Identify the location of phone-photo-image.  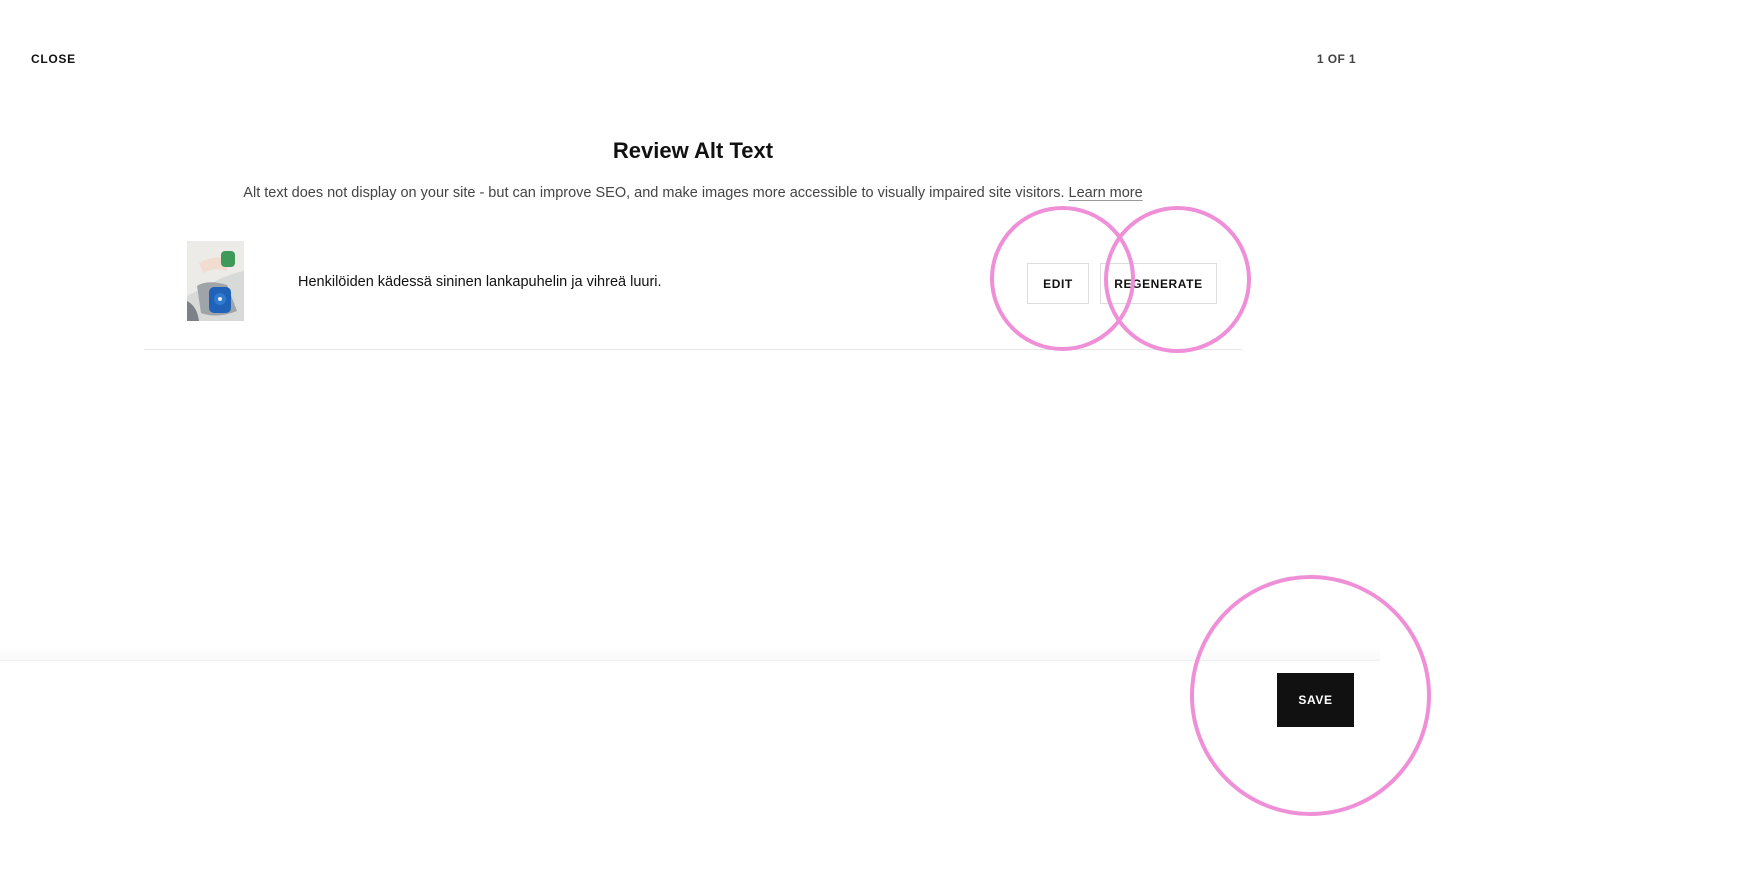
(215, 281).